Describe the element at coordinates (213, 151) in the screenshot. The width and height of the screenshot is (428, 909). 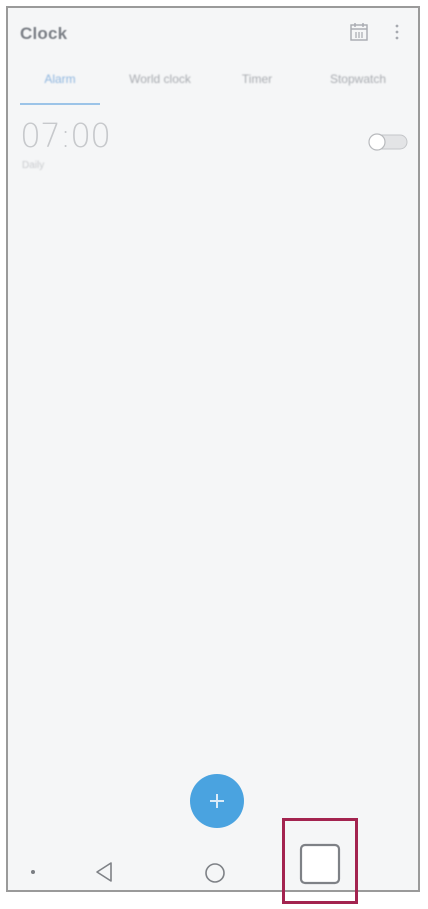
I see `alarm-list-item: 07:00 Daily` at that location.